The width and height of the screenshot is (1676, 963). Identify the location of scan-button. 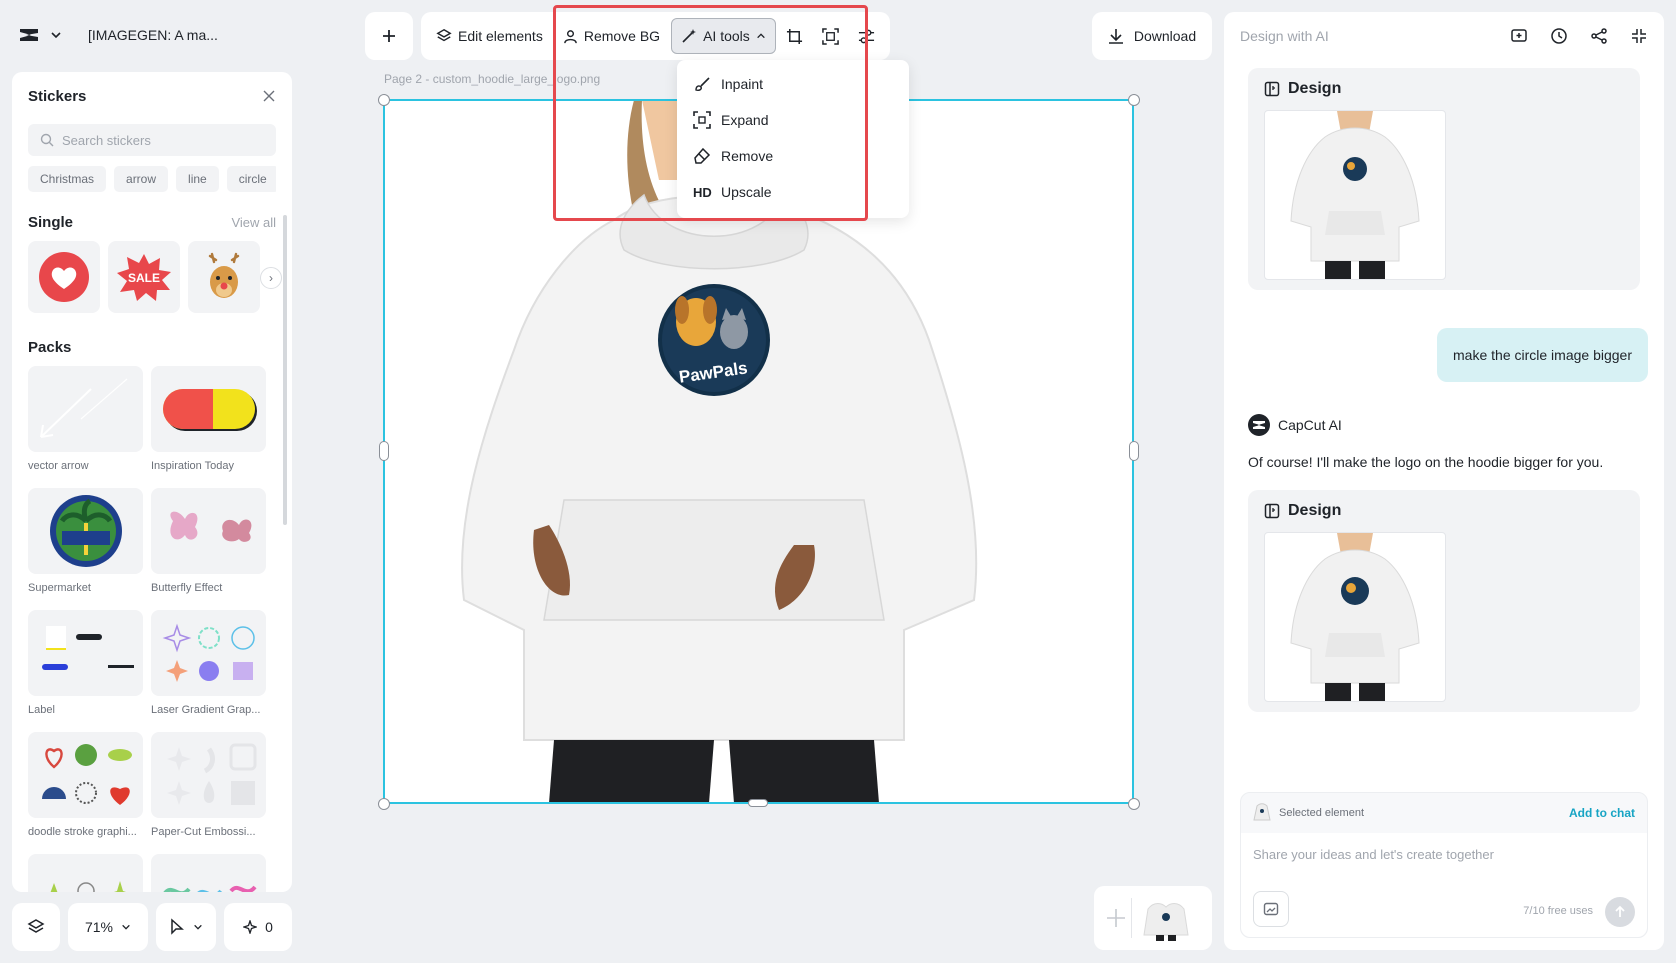
(831, 36).